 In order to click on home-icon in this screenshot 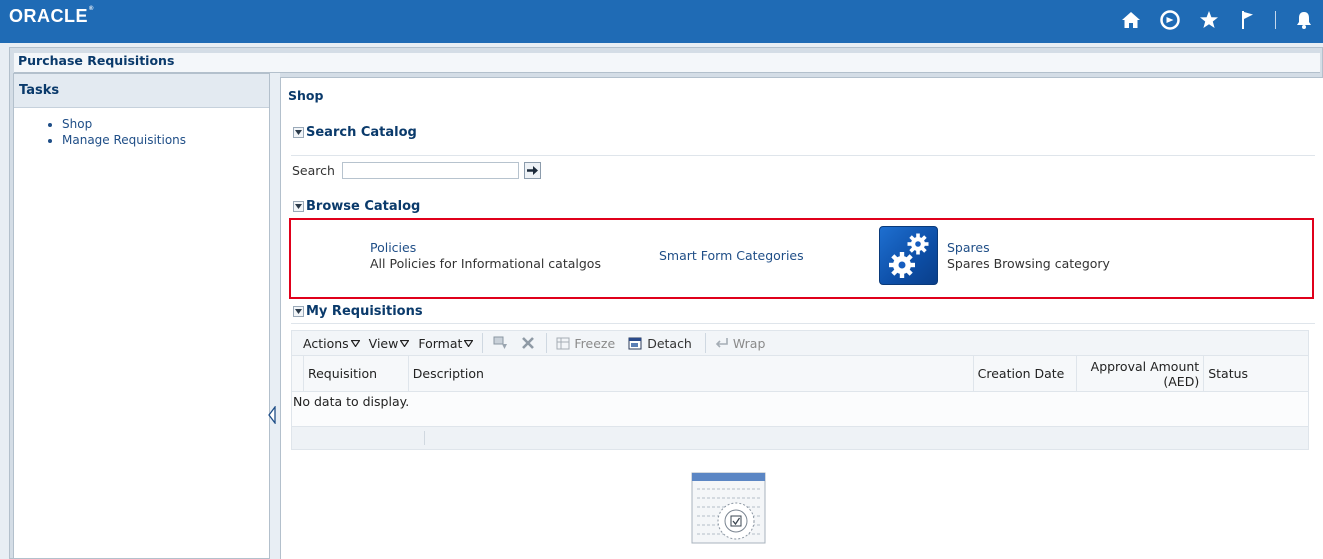, I will do `click(1131, 20)`.